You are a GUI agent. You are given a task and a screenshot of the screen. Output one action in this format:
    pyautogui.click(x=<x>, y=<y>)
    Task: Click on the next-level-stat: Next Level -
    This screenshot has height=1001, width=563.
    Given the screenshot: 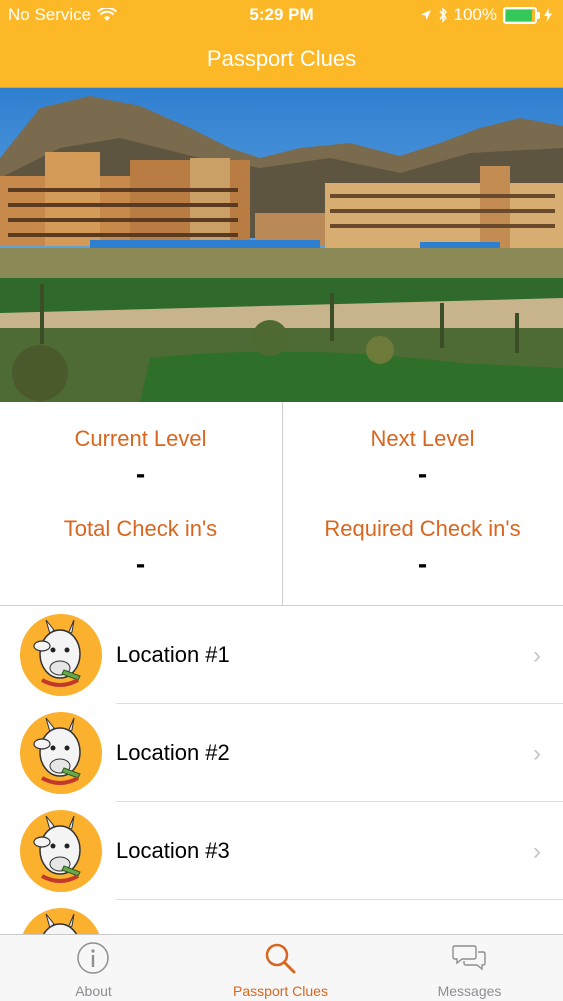 What is the action you would take?
    pyautogui.click(x=422, y=458)
    